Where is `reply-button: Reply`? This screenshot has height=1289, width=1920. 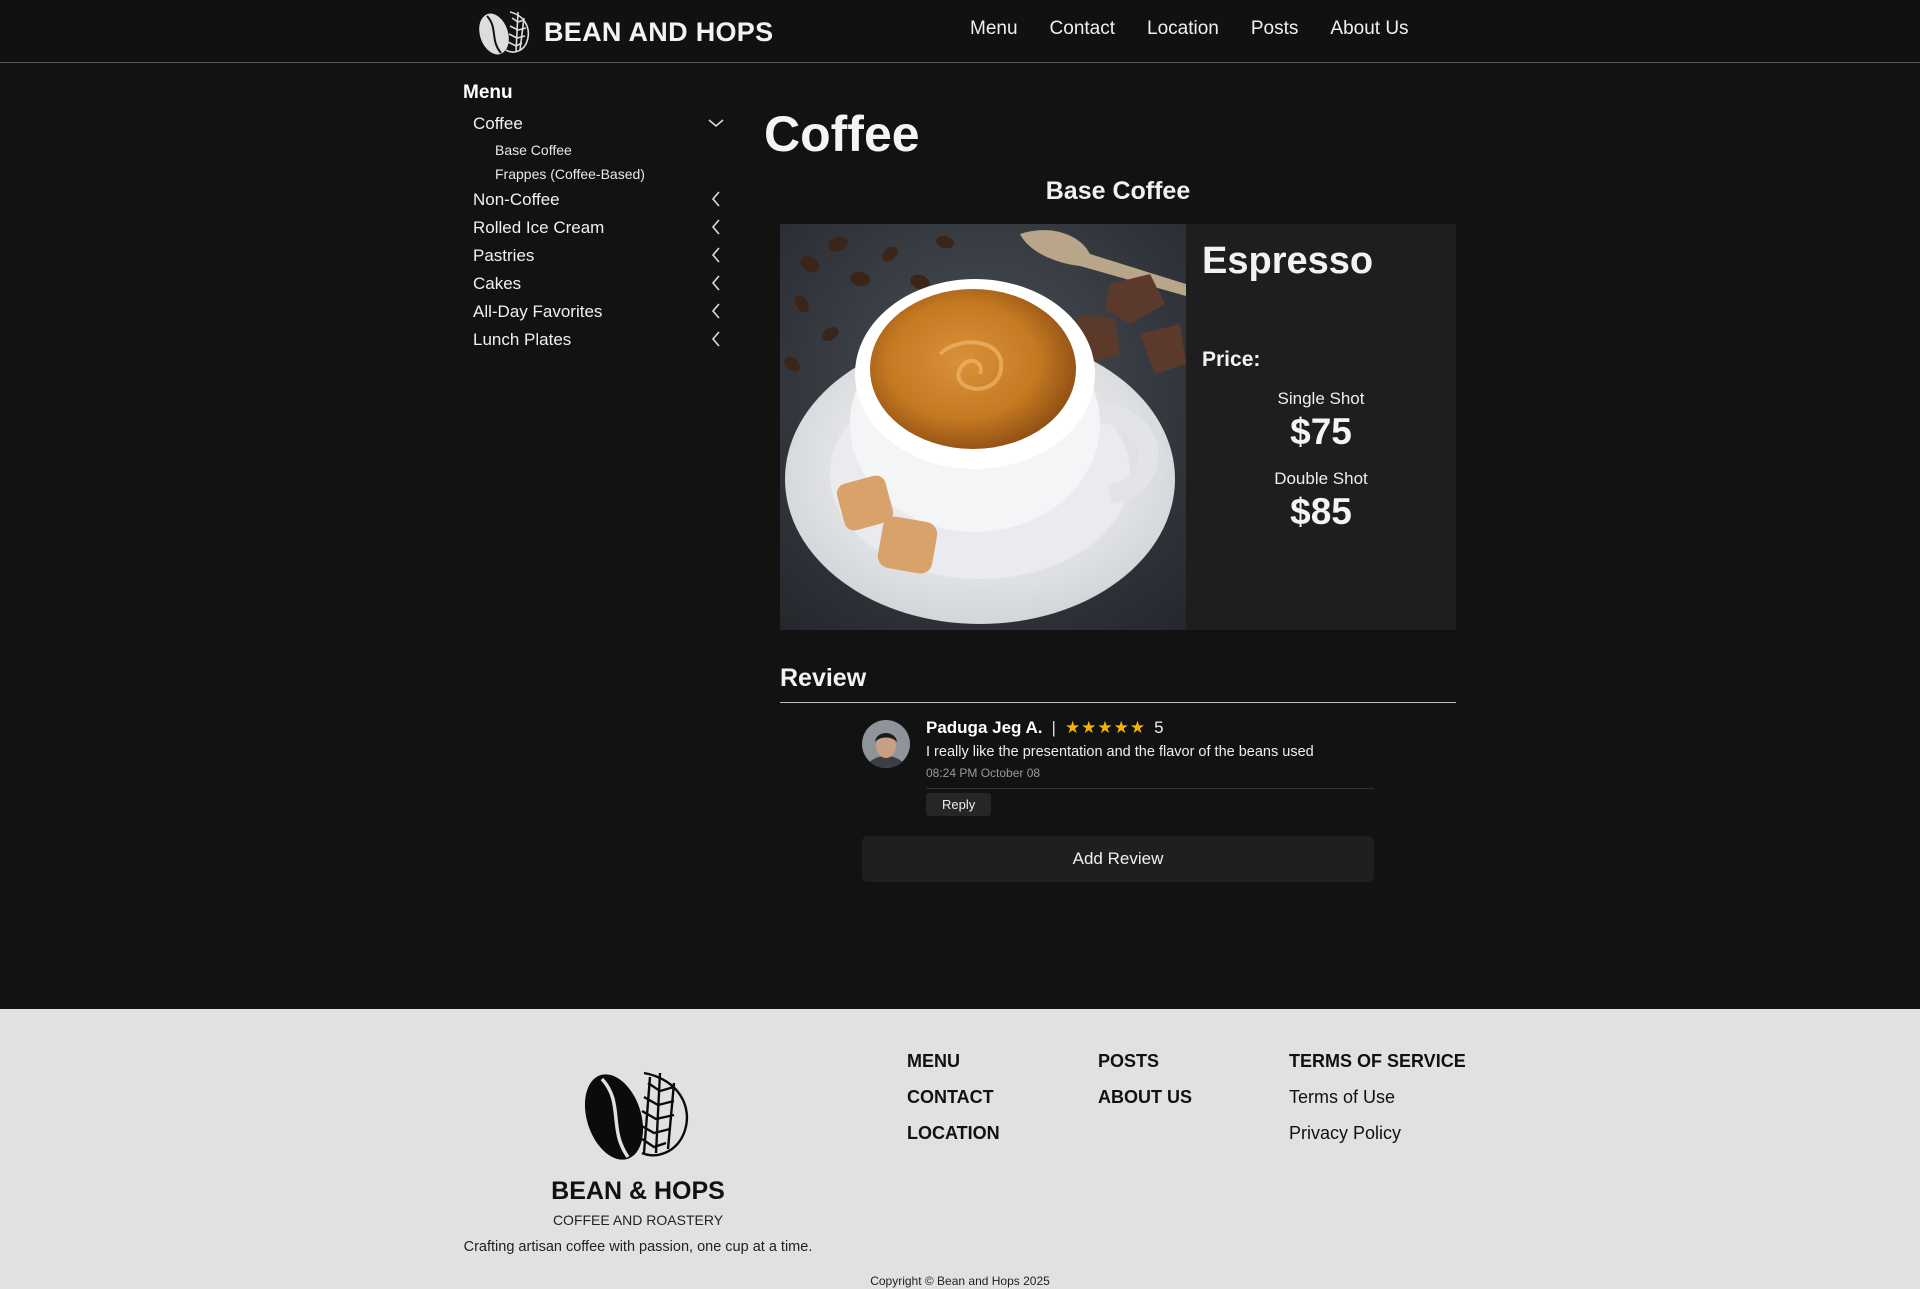 reply-button: Reply is located at coordinates (959, 804).